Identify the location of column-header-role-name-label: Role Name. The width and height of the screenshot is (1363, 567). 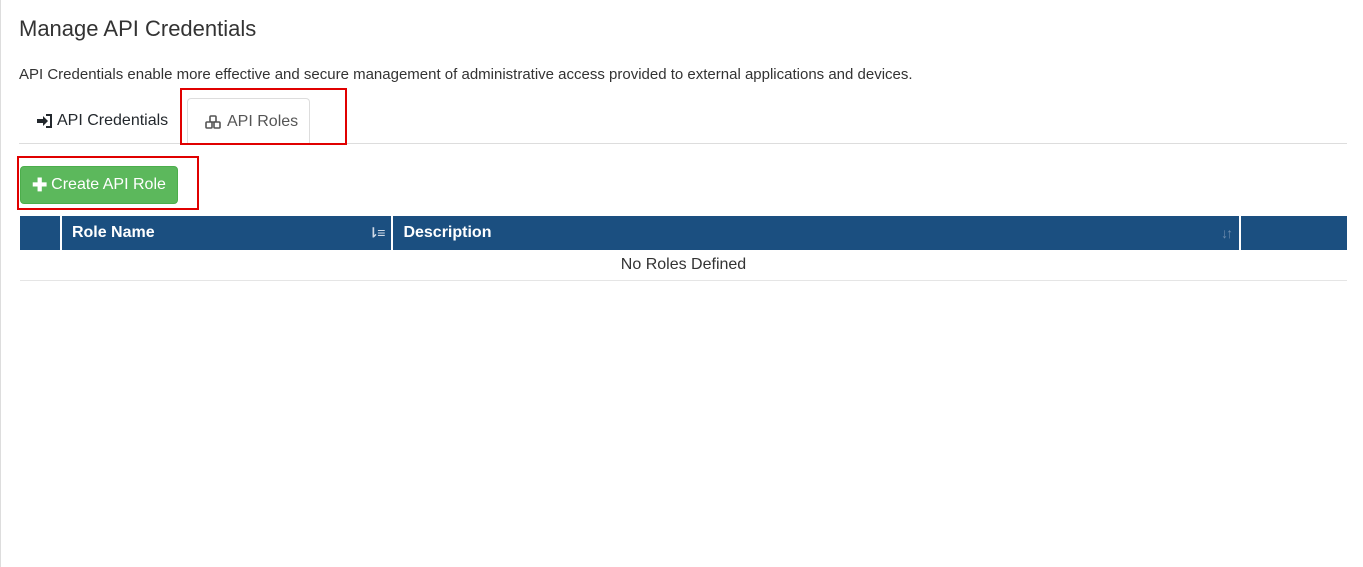
(113, 232).